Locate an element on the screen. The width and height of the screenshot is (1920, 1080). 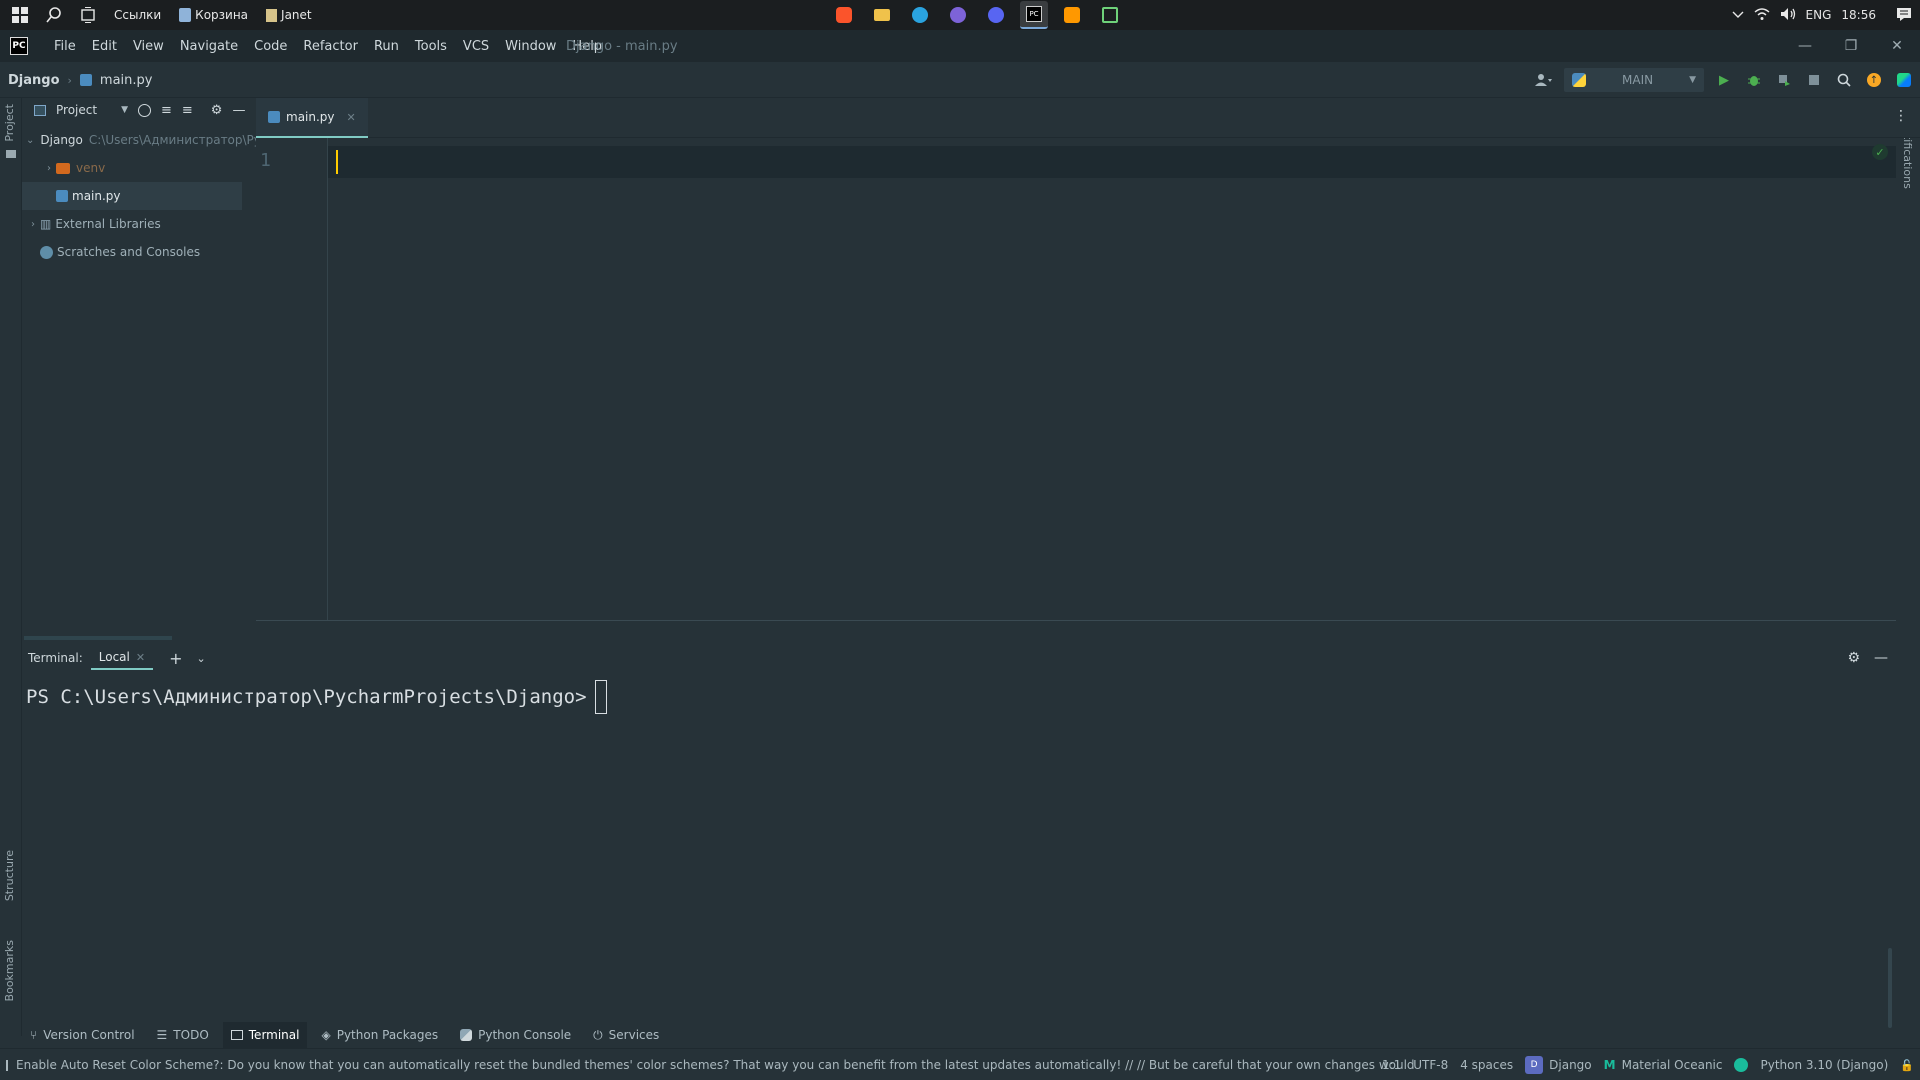
terminal-scrollbar is located at coordinates (1890, 988).